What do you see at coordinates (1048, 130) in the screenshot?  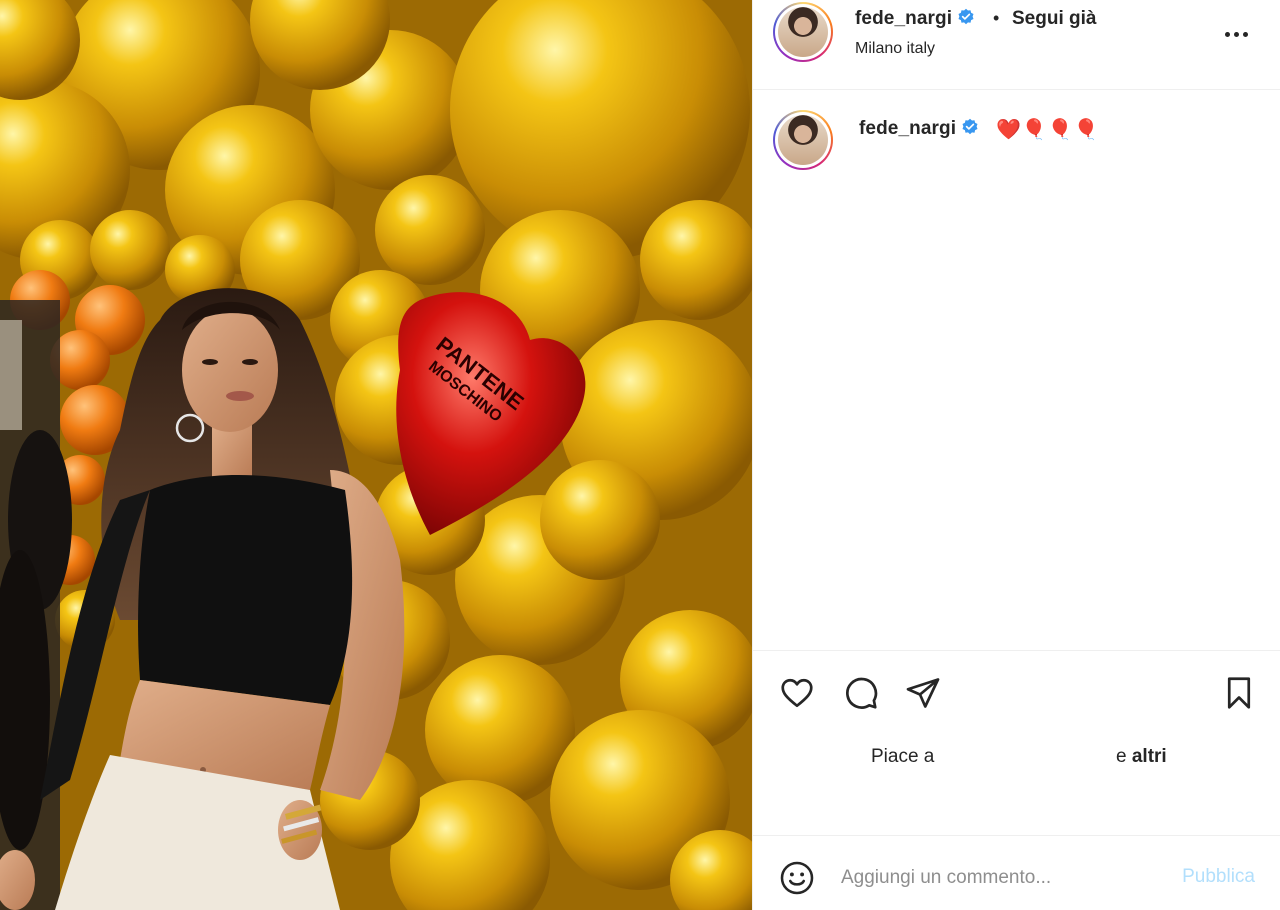 I see `caption-text: ❤️🎈🎈🎈` at bounding box center [1048, 130].